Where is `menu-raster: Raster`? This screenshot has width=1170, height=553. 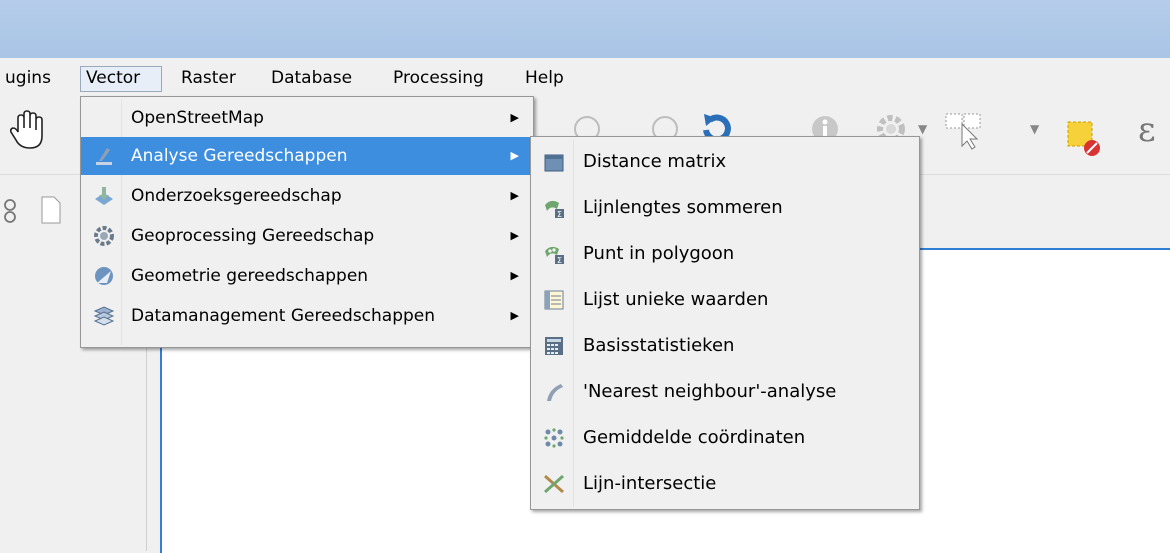
menu-raster: Raster is located at coordinates (208, 79).